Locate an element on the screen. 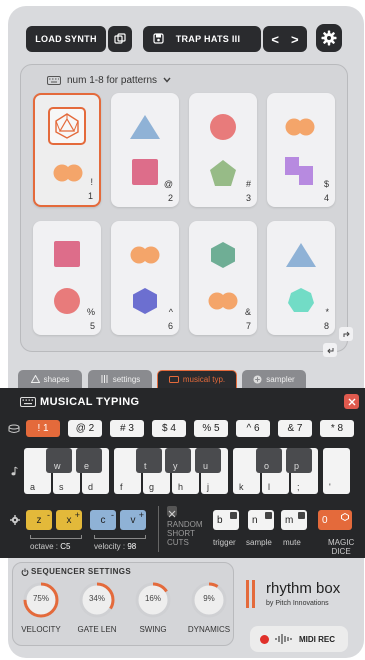 The image size is (365, 660). sample-button: n is located at coordinates (261, 520).